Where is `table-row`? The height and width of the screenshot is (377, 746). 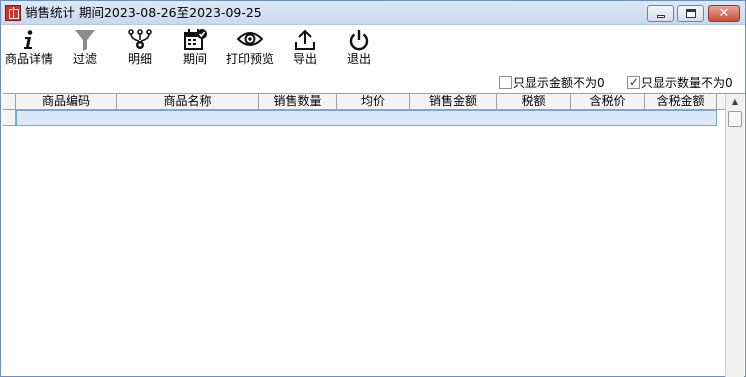 table-row is located at coordinates (360, 118).